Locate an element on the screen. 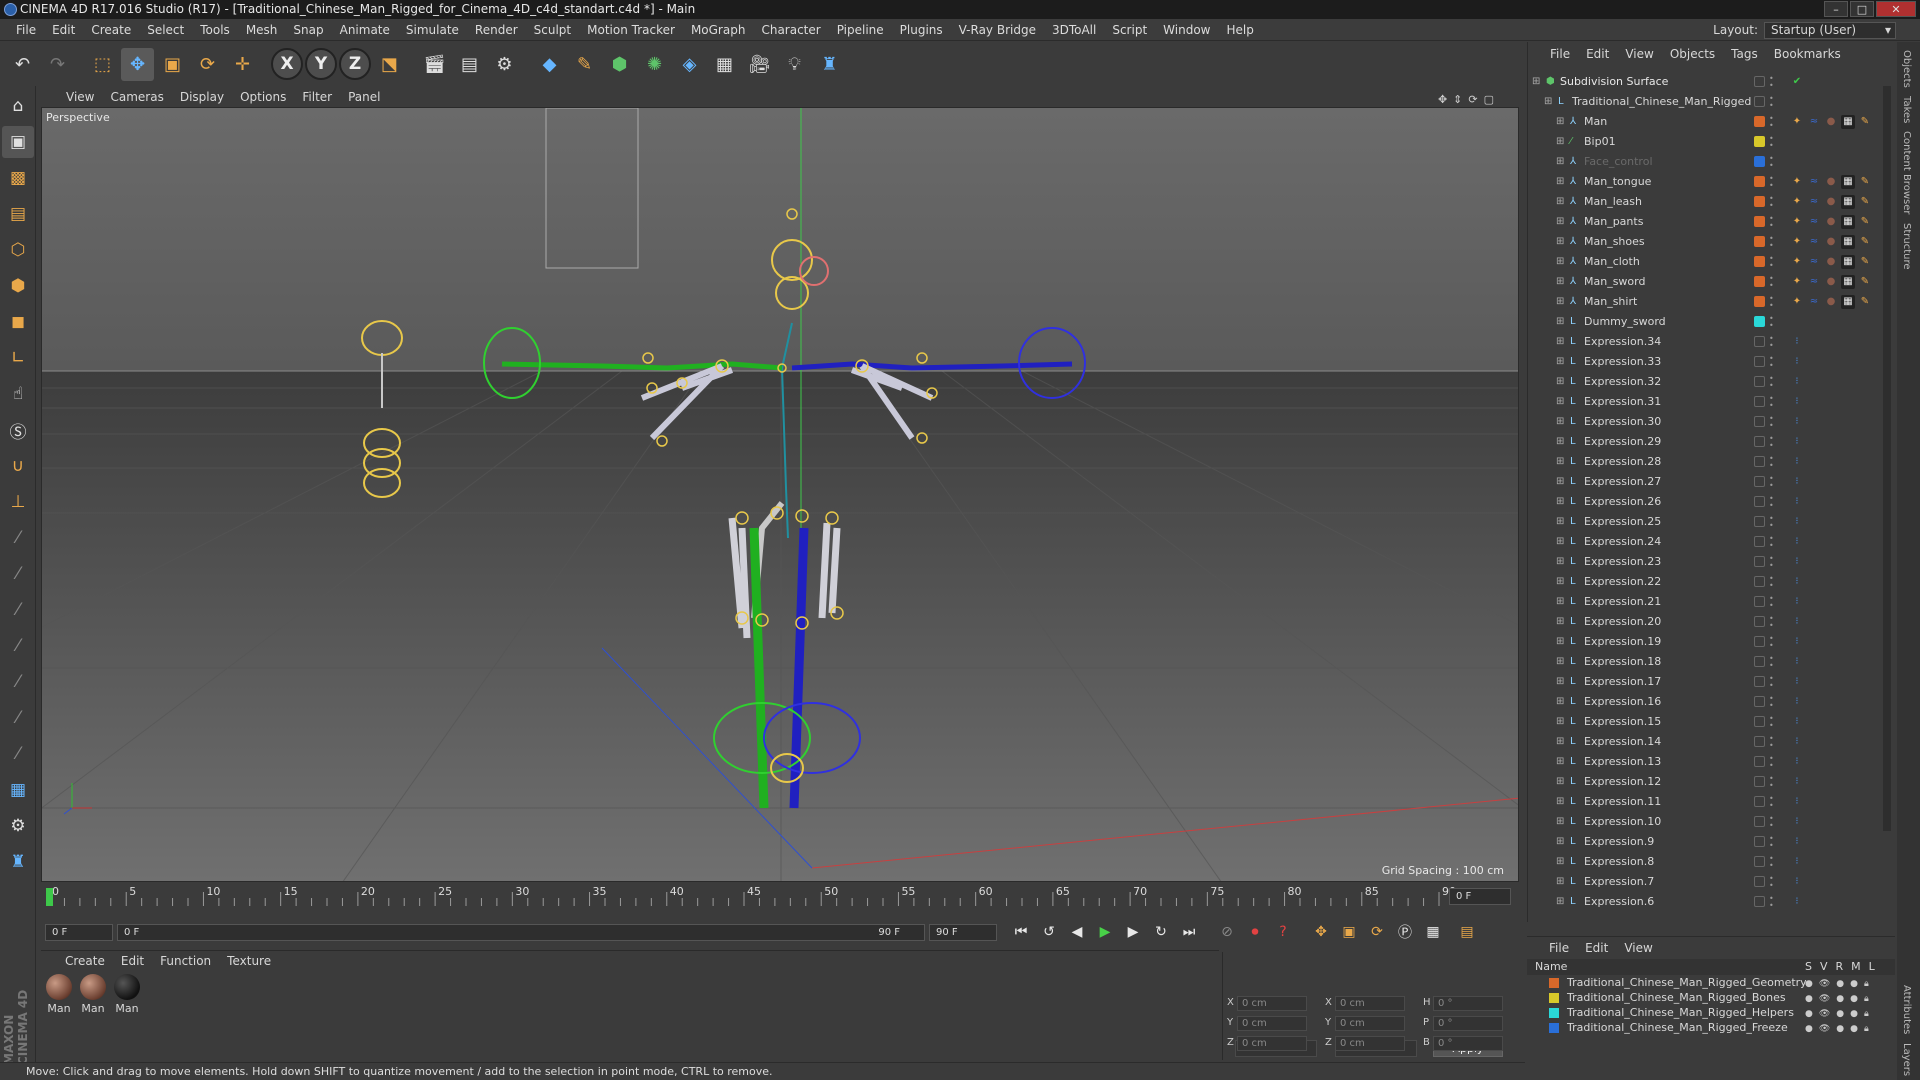 The image size is (1920, 1080). object-row-expression-11: ⊞ L Expression.11 • • ⁝ is located at coordinates (1712, 802).